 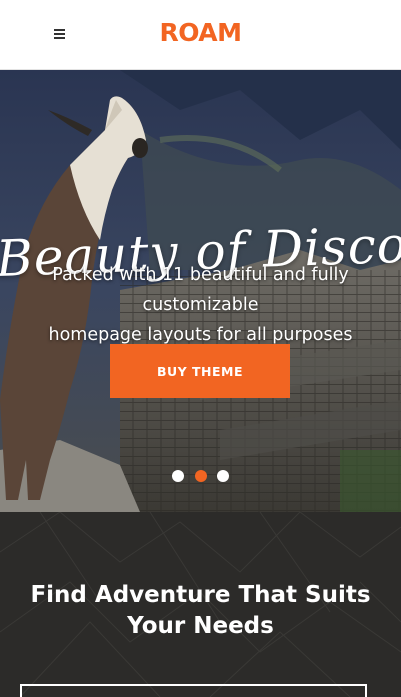 What do you see at coordinates (200, 595) in the screenshot?
I see `section-title-line: Find Adventure That Suits` at bounding box center [200, 595].